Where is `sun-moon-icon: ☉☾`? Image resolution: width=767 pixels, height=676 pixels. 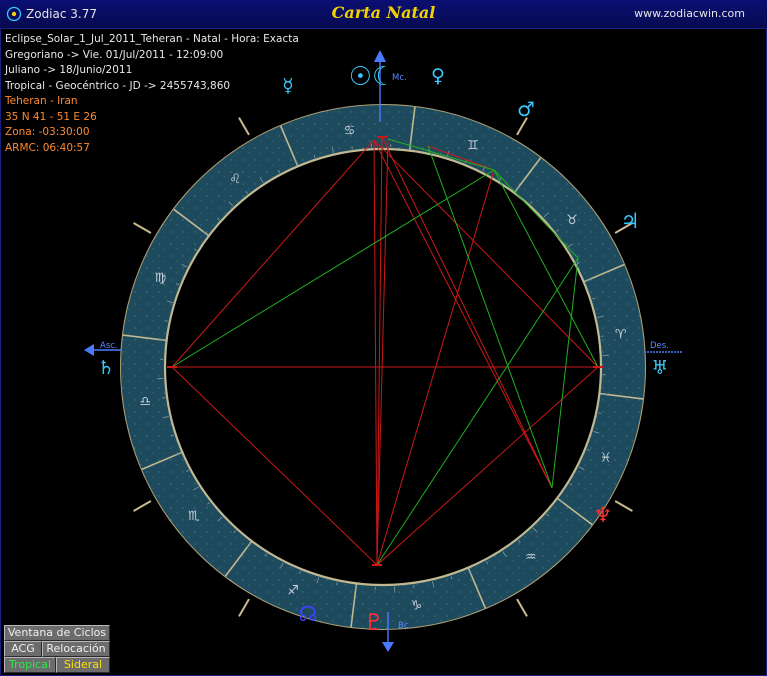
sun-moon-icon: ☉☾ is located at coordinates (372, 77).